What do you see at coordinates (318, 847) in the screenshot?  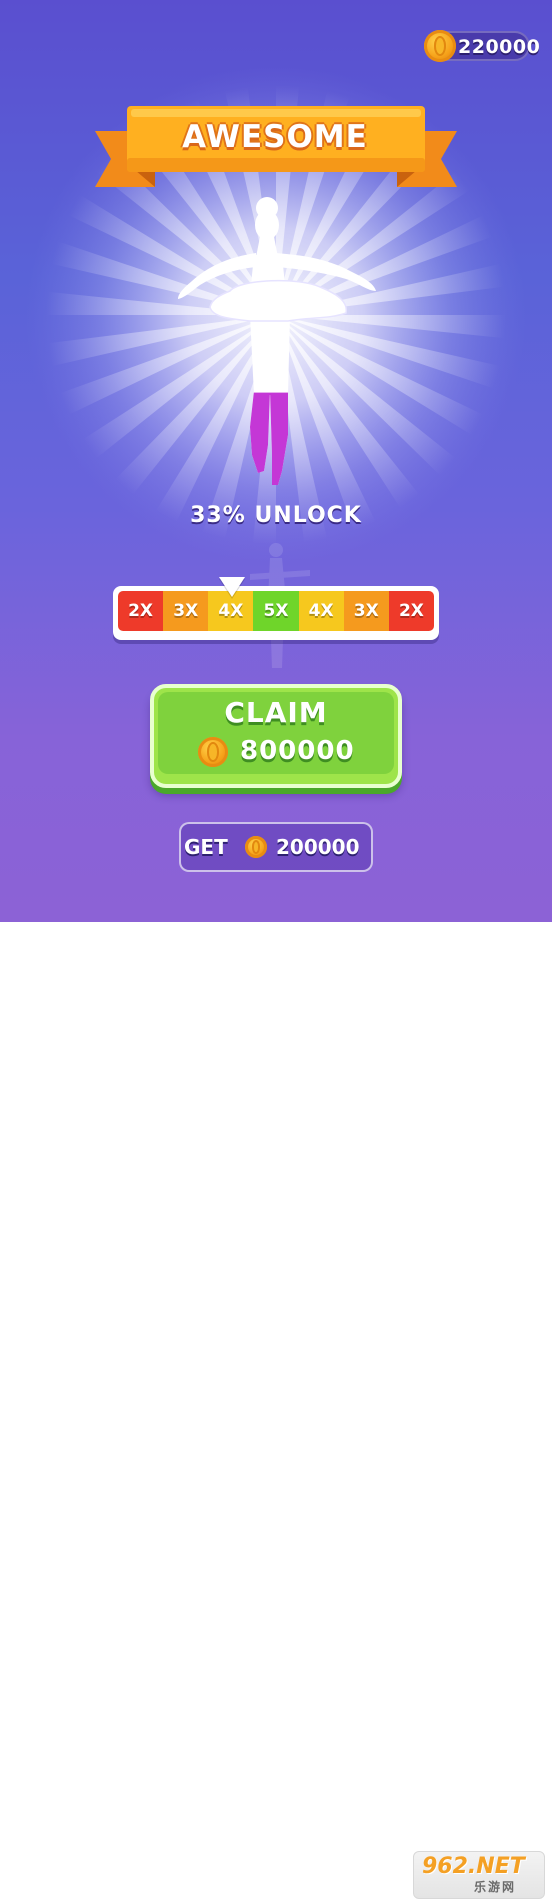 I see `get-amount: 200000` at bounding box center [318, 847].